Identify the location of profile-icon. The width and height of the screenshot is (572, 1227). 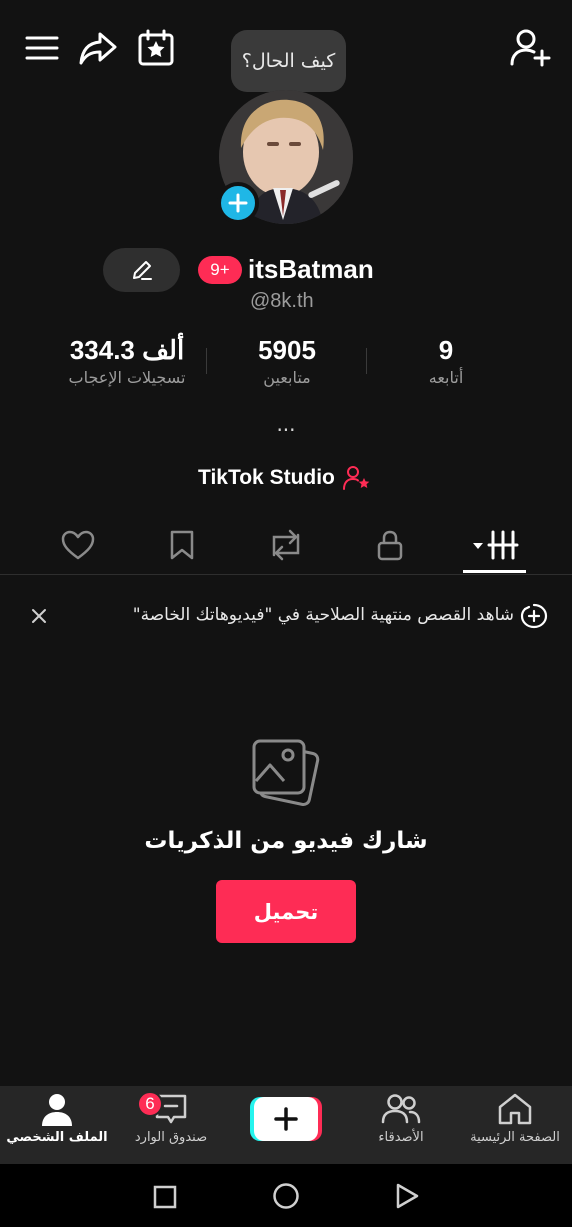
(57, 1110).